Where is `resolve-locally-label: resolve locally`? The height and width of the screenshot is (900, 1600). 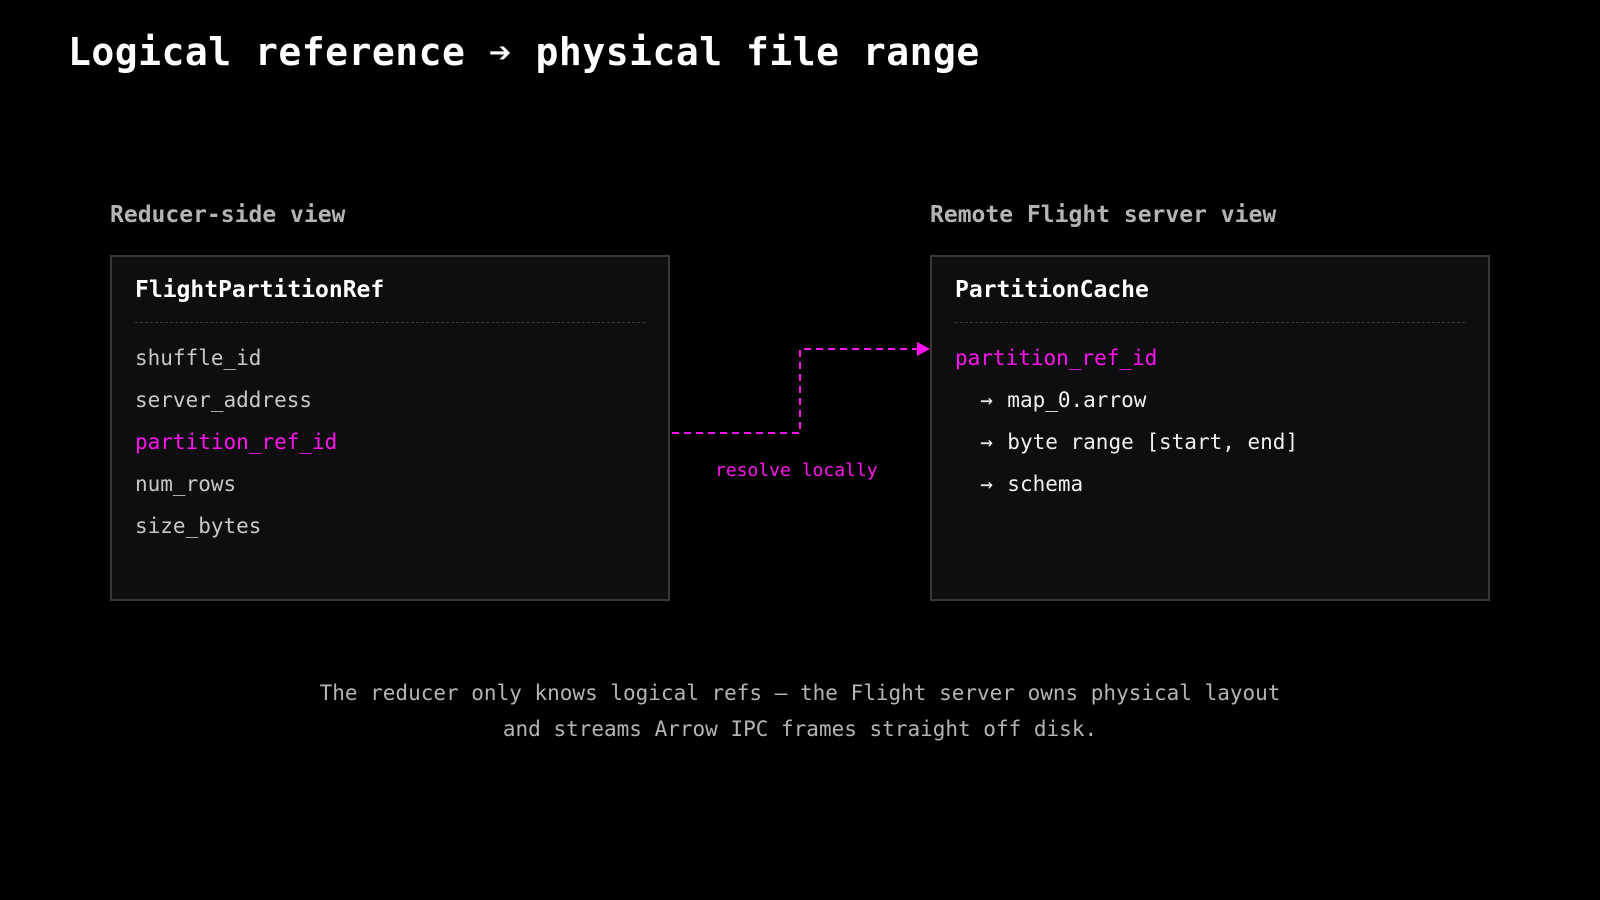
resolve-locally-label: resolve locally is located at coordinates (796, 470).